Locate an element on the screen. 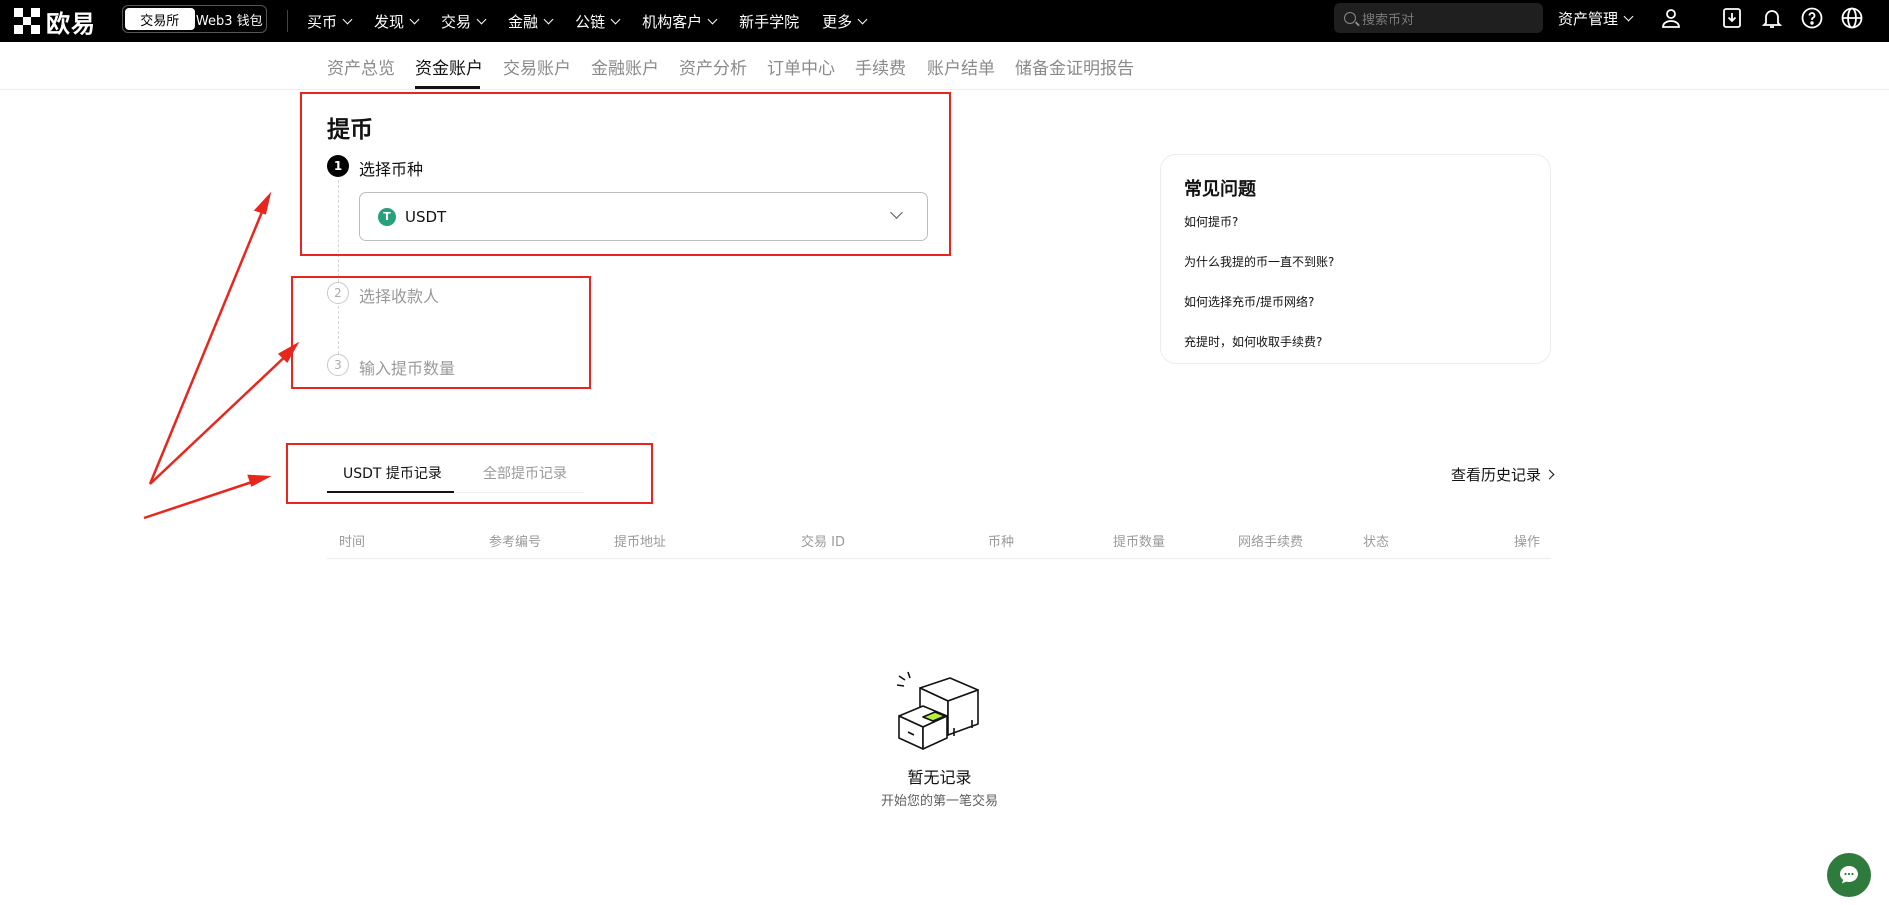 This screenshot has width=1889, height=905. column-header-address: 提币地址 is located at coordinates (640, 542).